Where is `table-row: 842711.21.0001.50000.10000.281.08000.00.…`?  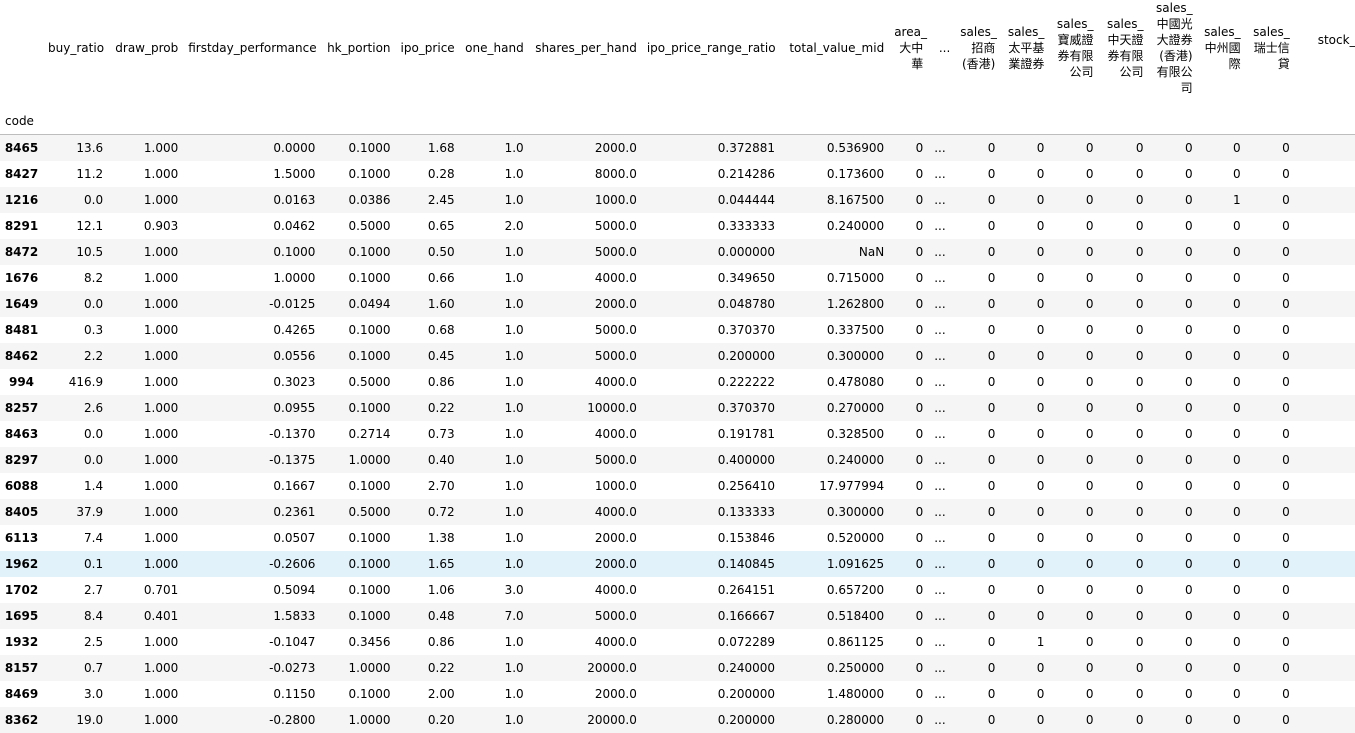 table-row: 842711.21.0001.50000.10000.281.08000.00.… is located at coordinates (677, 174).